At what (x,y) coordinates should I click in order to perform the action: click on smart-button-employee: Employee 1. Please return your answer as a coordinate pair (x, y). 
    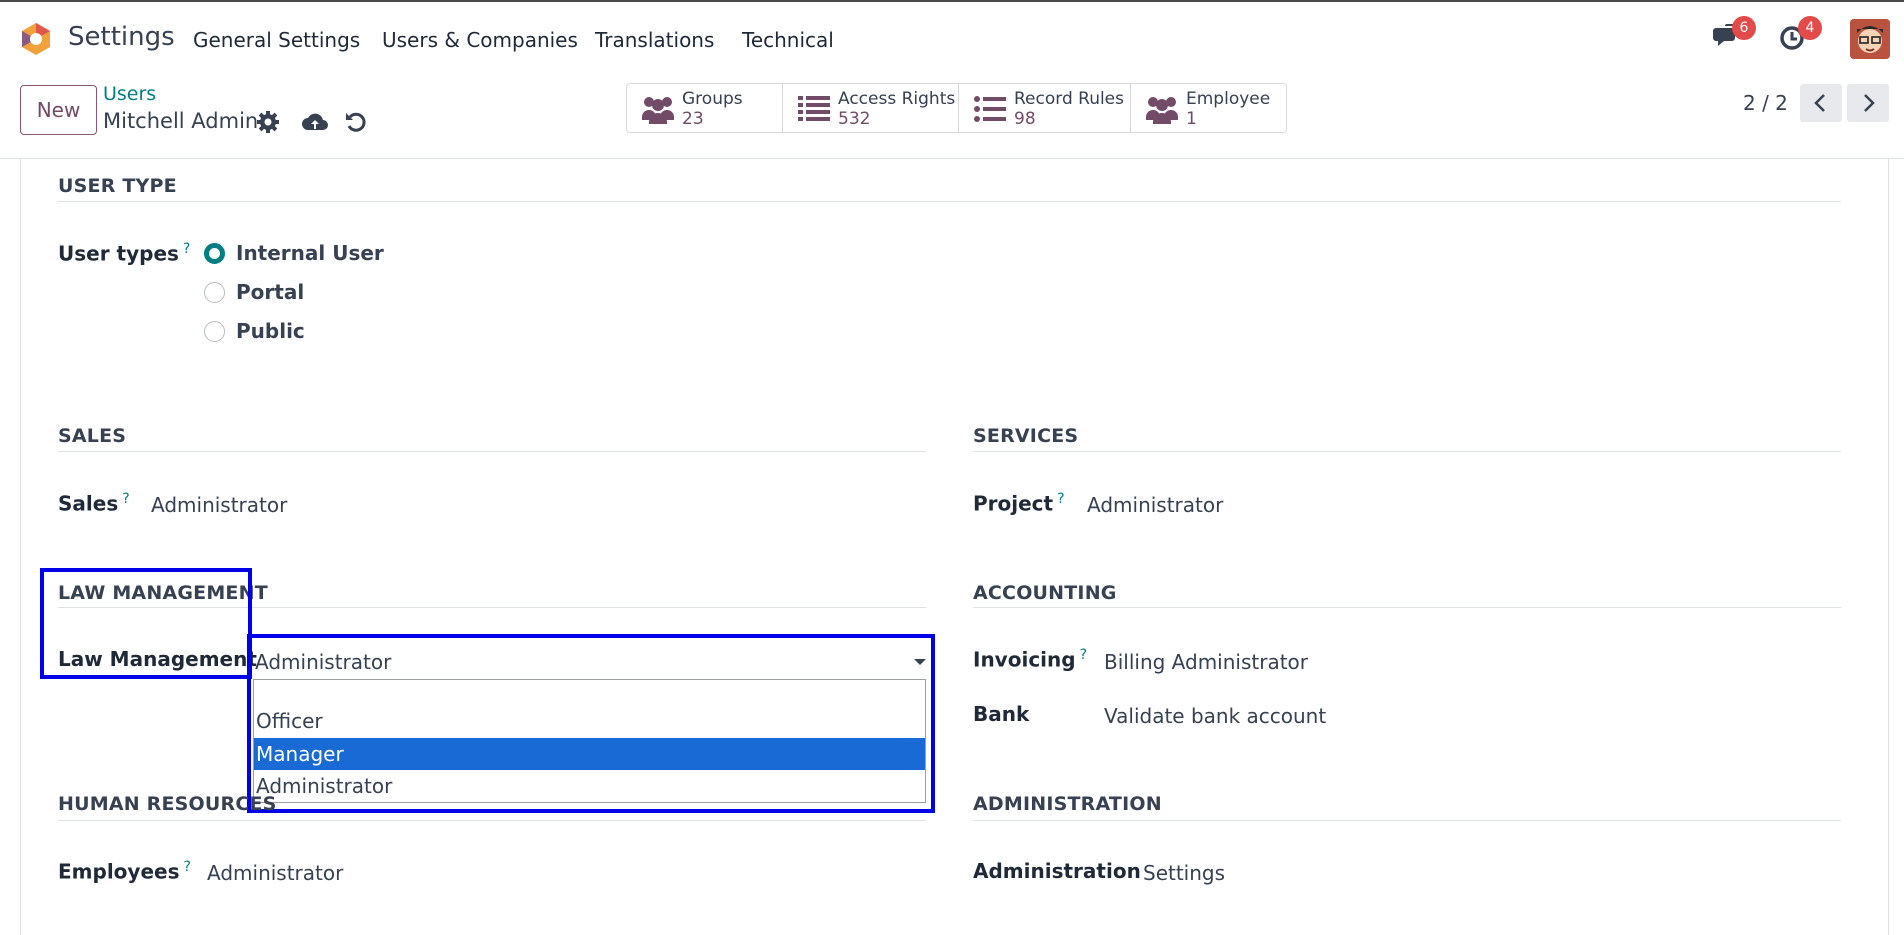
    Looking at the image, I should click on (1208, 108).